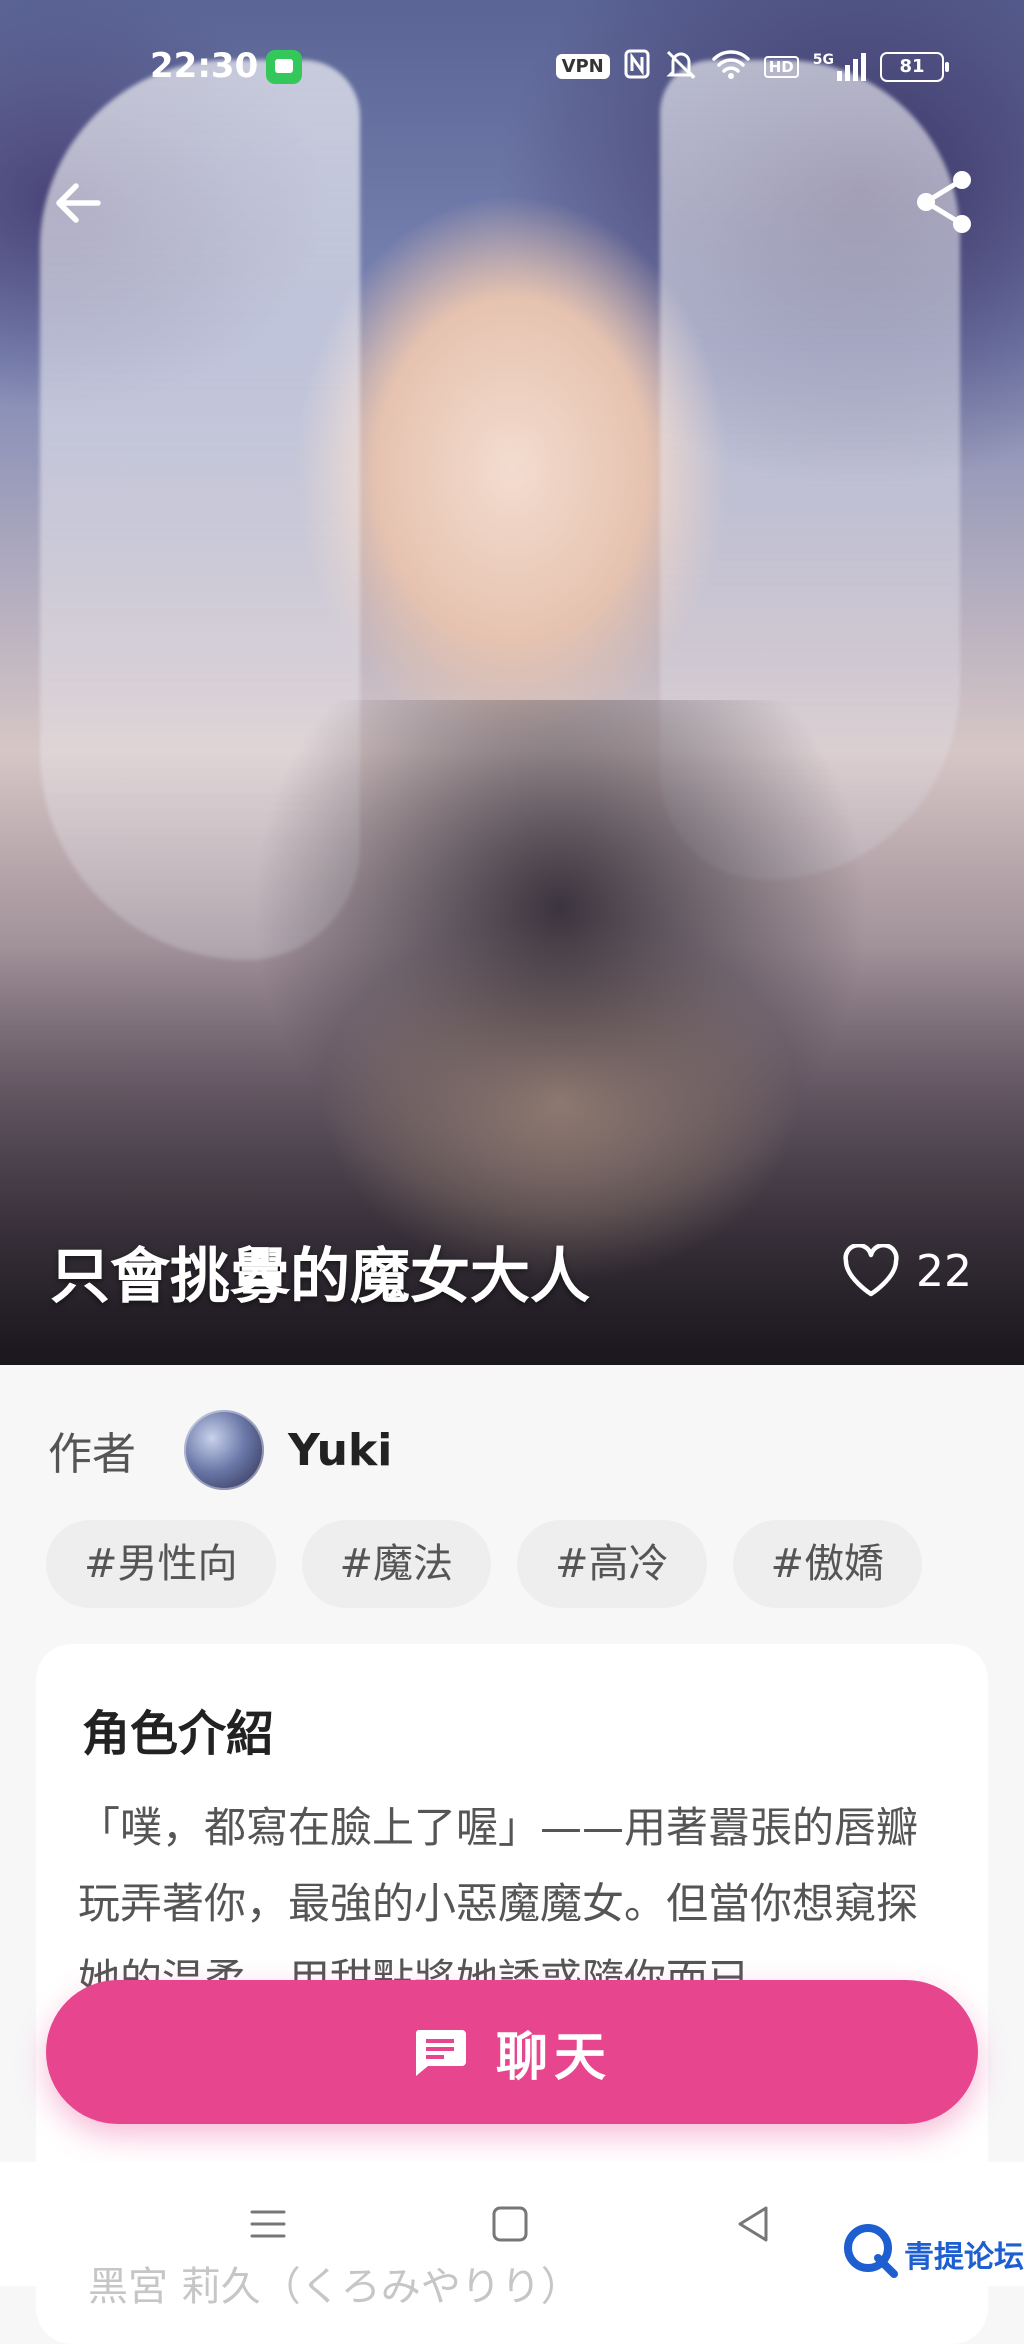 This screenshot has height=2344, width=1024. What do you see at coordinates (914, 66) in the screenshot?
I see `battery-indicator: 81` at bounding box center [914, 66].